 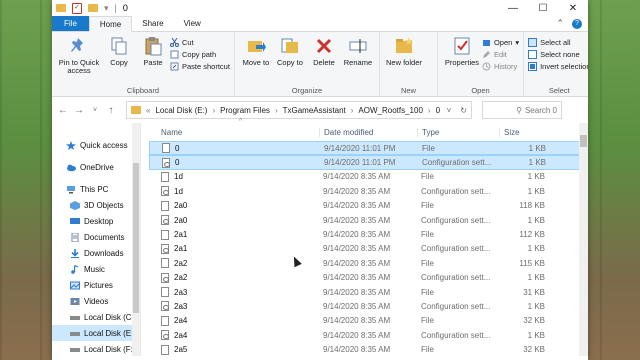 What do you see at coordinates (438, 110) in the screenshot?
I see `breadcrumb-0: 0` at bounding box center [438, 110].